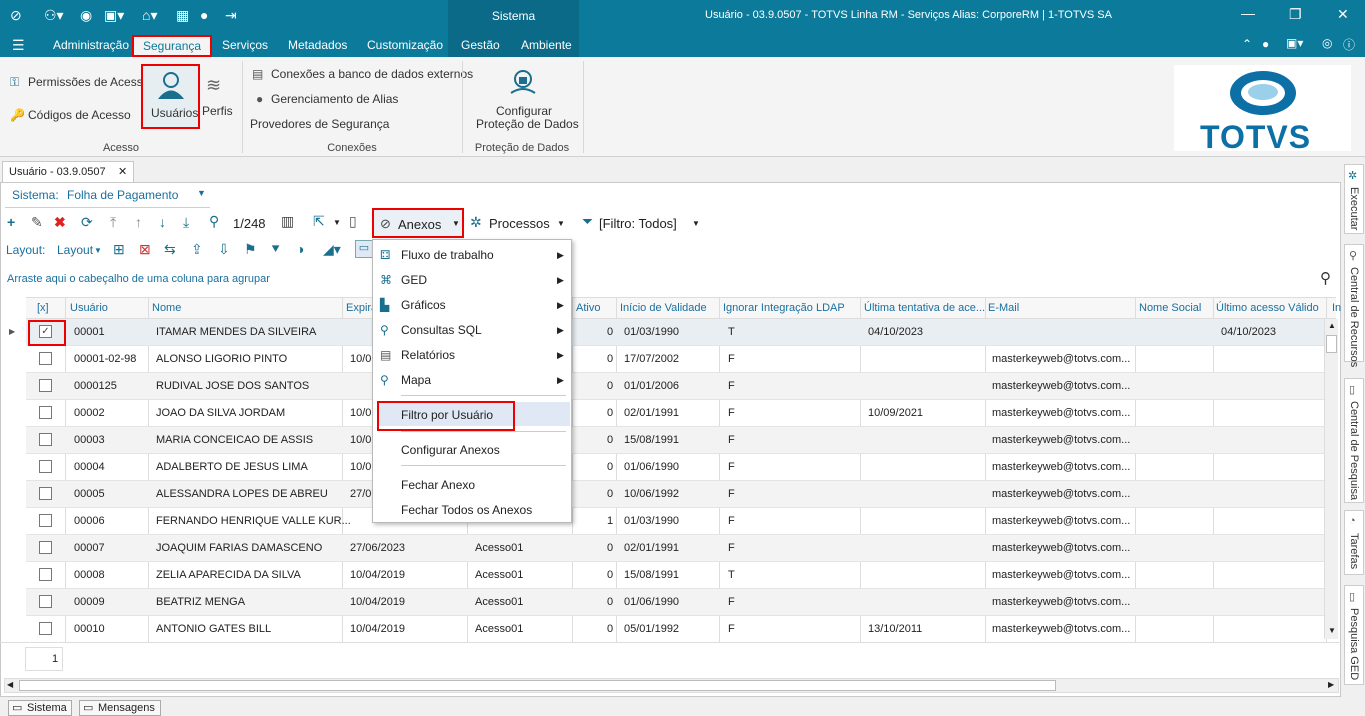 The height and width of the screenshot is (716, 1365). What do you see at coordinates (1295, 14) in the screenshot?
I see `restore-icon: ❐` at bounding box center [1295, 14].